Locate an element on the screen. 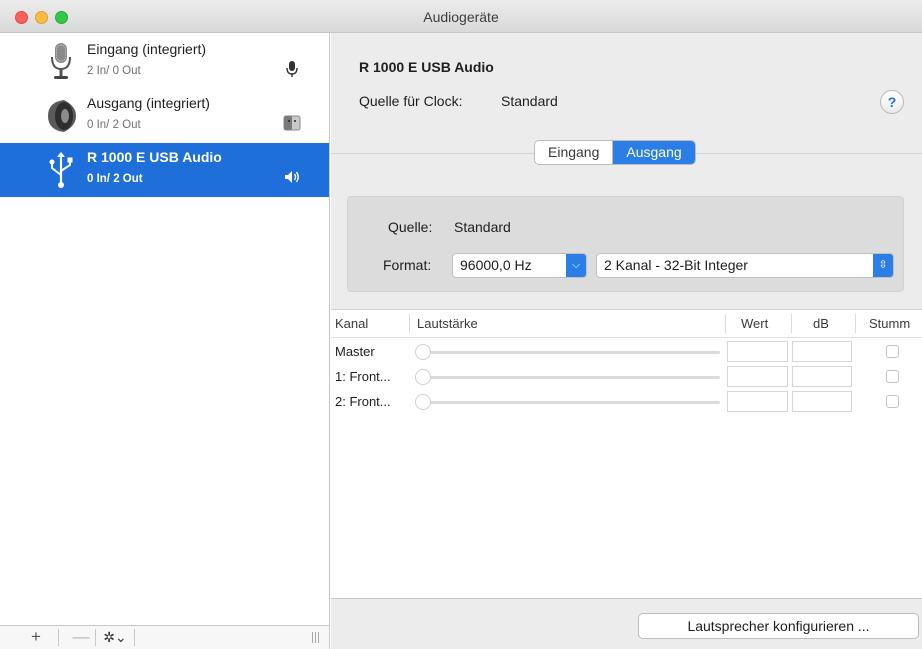 The image size is (922, 649). help-button: ? is located at coordinates (892, 102).